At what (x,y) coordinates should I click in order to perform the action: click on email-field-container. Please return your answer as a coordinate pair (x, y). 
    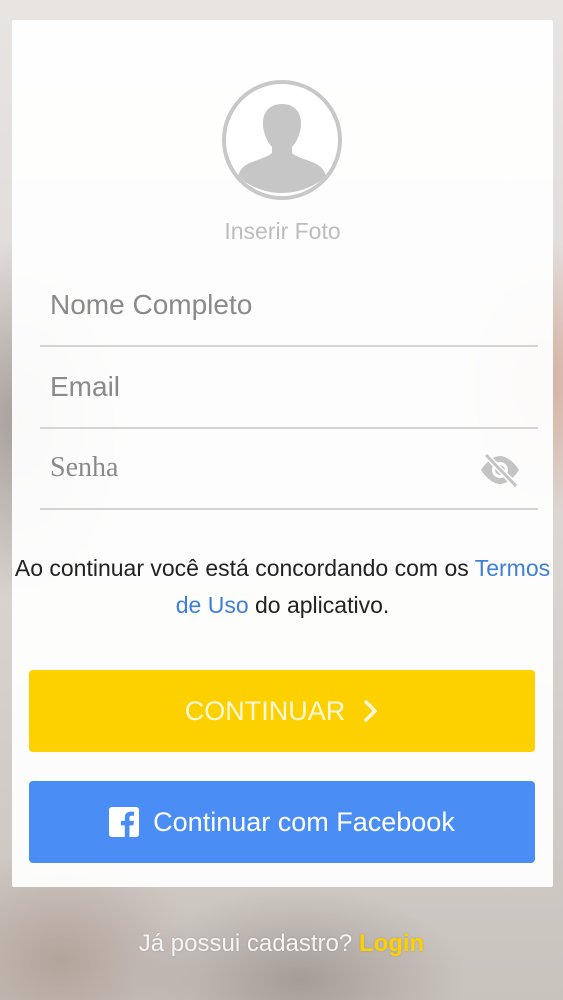
    Looking at the image, I should click on (289, 389).